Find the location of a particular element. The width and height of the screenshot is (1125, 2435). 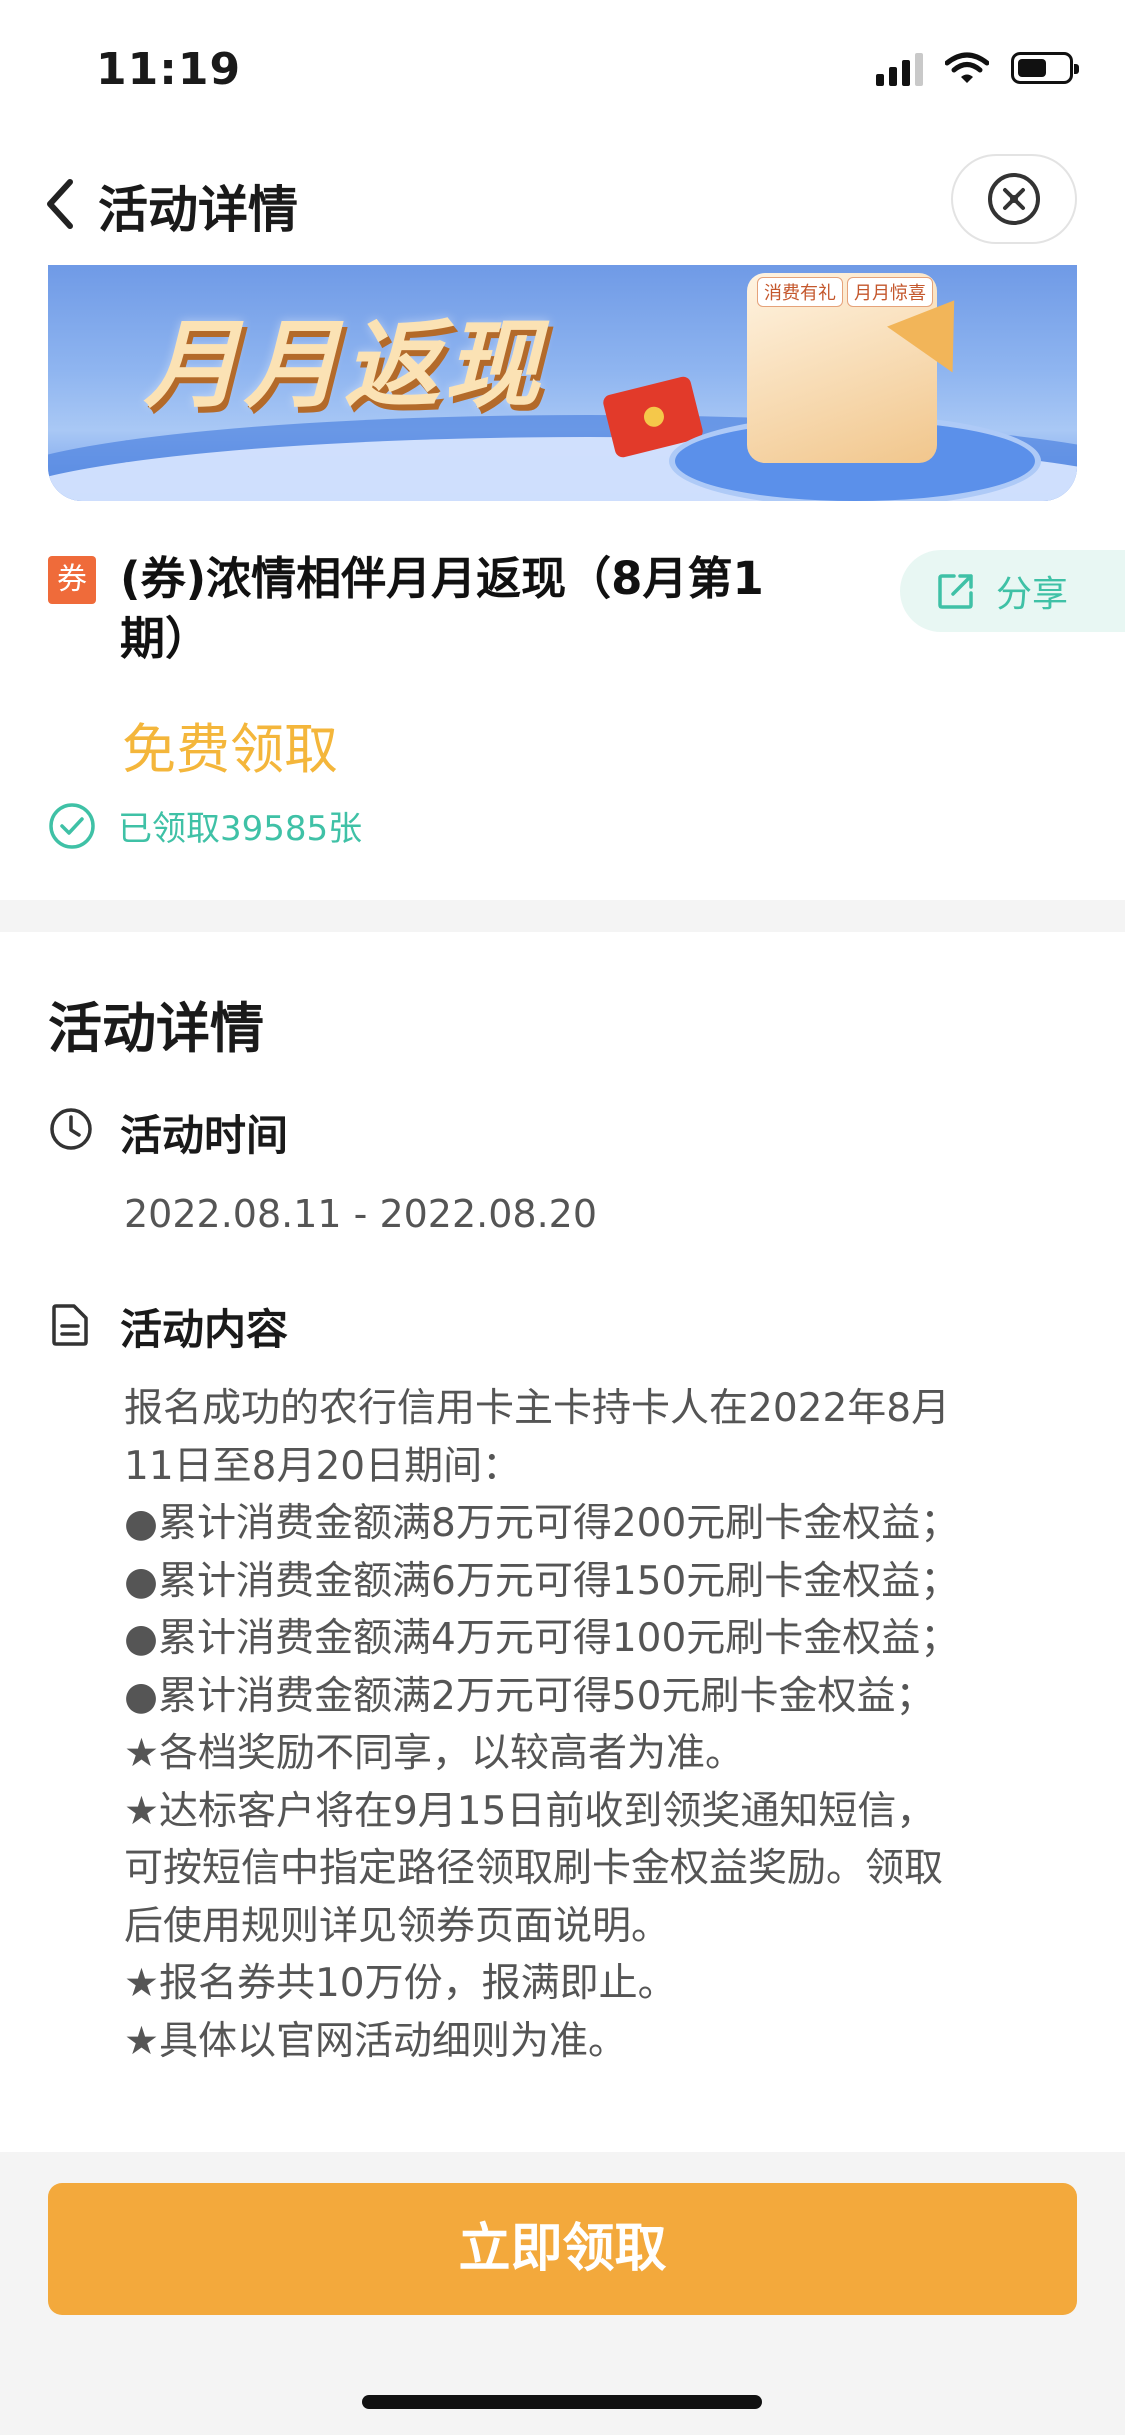

clock-icon is located at coordinates (71, 1129).